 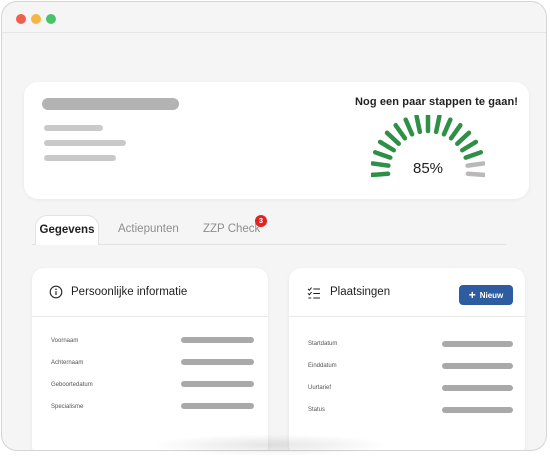 What do you see at coordinates (320, 388) in the screenshot?
I see `field-label-uurtarief: Uurtarief` at bounding box center [320, 388].